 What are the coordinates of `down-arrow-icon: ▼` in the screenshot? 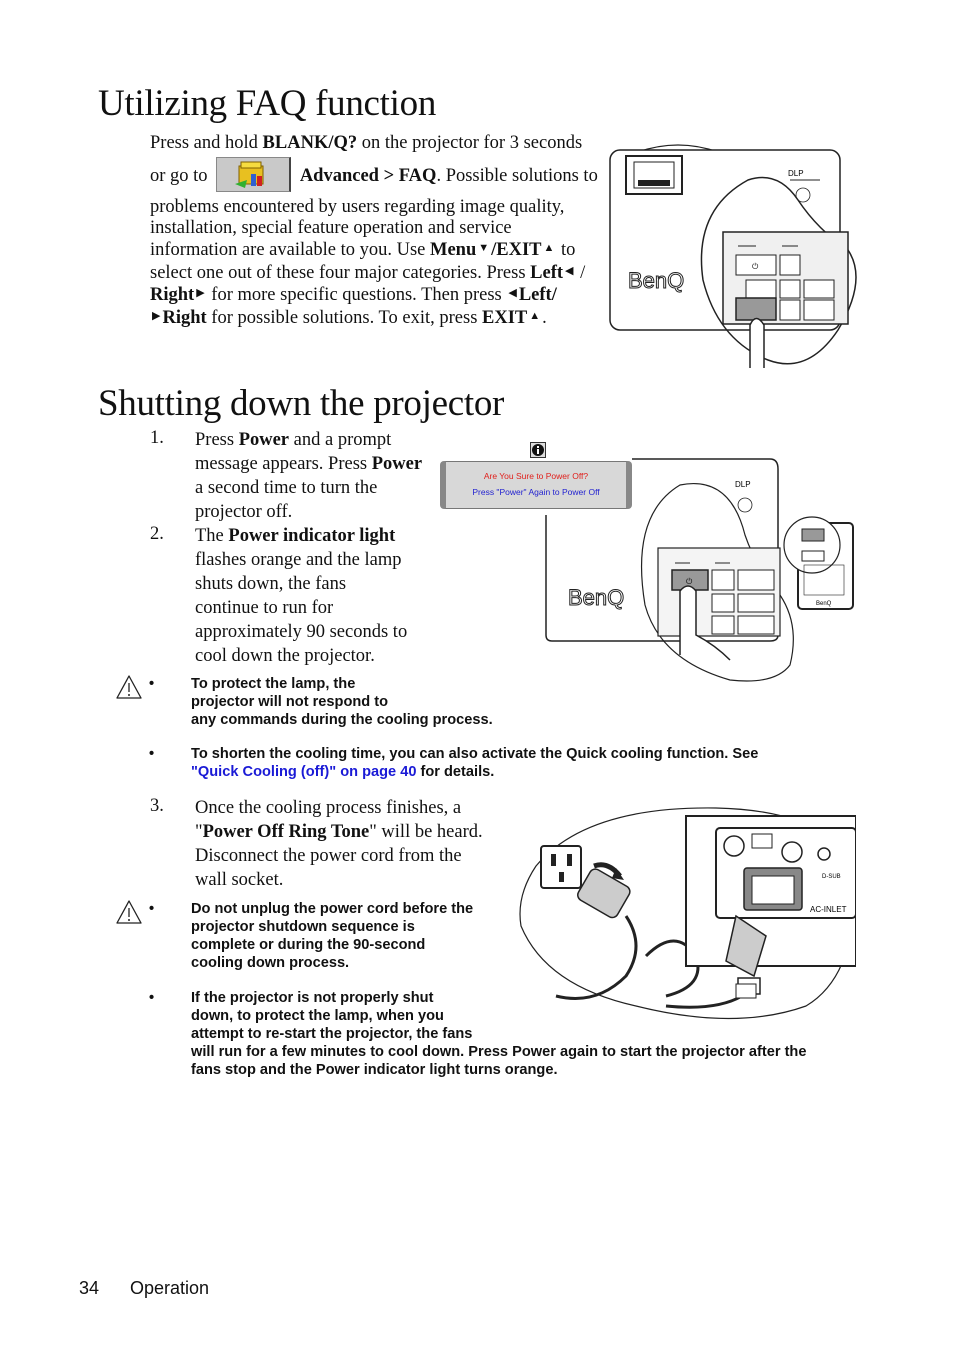 It's located at (484, 248).